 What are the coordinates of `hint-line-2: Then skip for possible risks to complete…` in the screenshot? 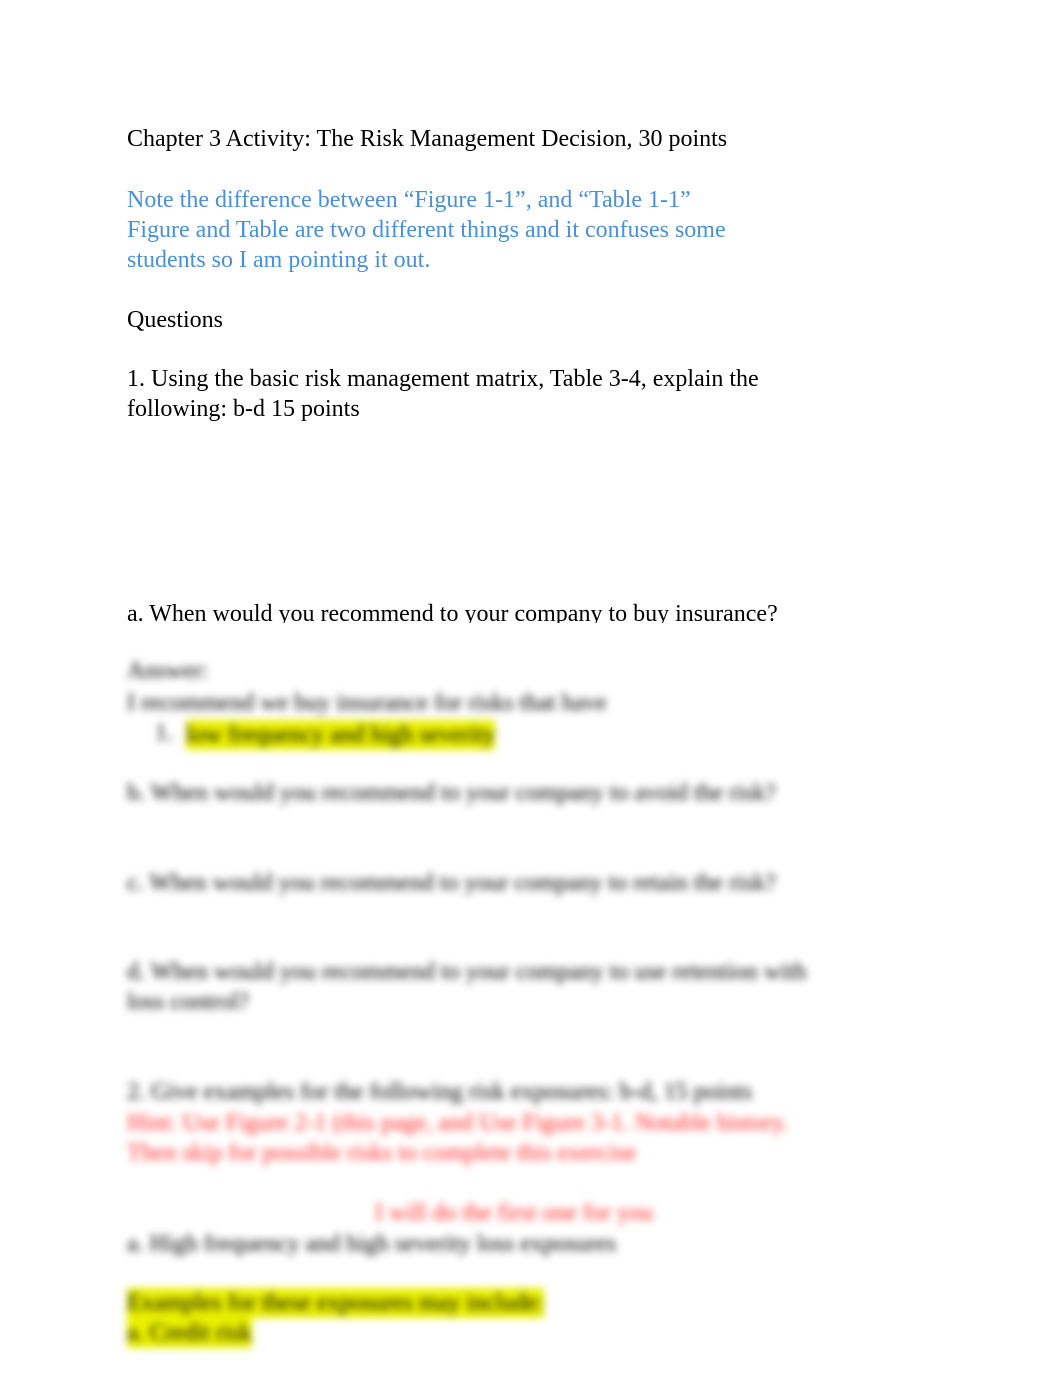 It's located at (382, 1153).